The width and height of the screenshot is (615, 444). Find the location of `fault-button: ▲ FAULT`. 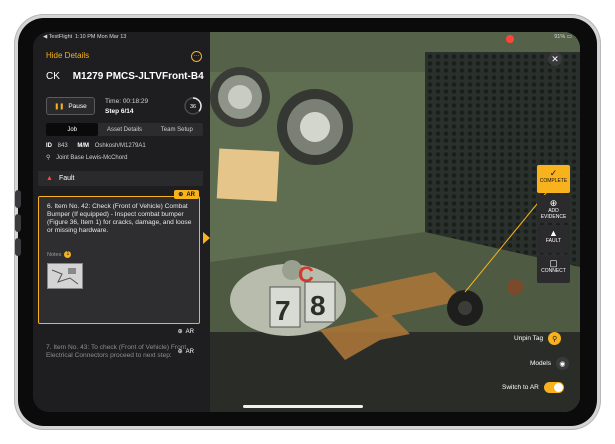

fault-button: ▲ FAULT is located at coordinates (553, 239).